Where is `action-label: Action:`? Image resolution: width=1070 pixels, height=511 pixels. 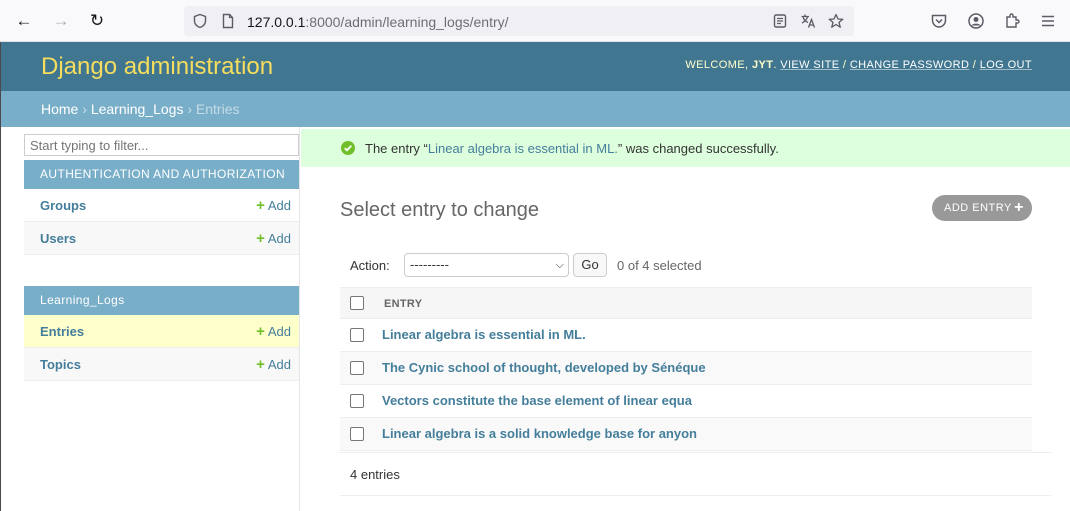
action-label: Action: is located at coordinates (370, 265).